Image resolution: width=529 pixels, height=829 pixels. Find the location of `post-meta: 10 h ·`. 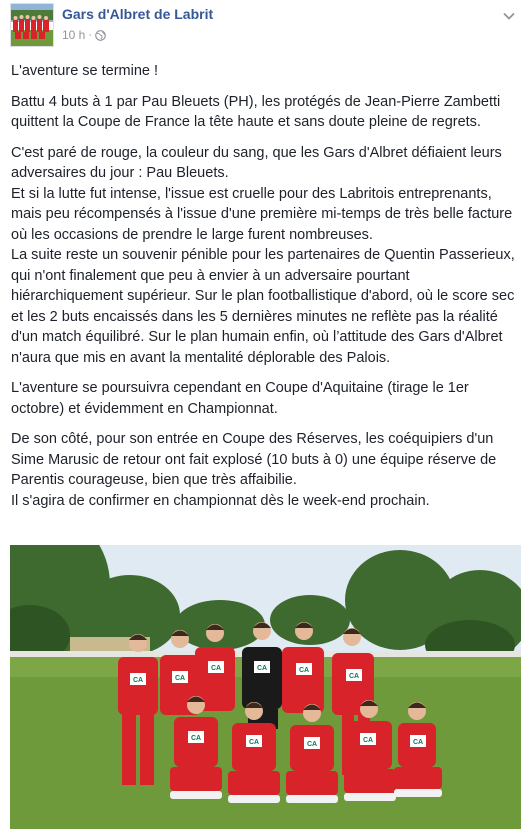

post-meta: 10 h · is located at coordinates (84, 35).